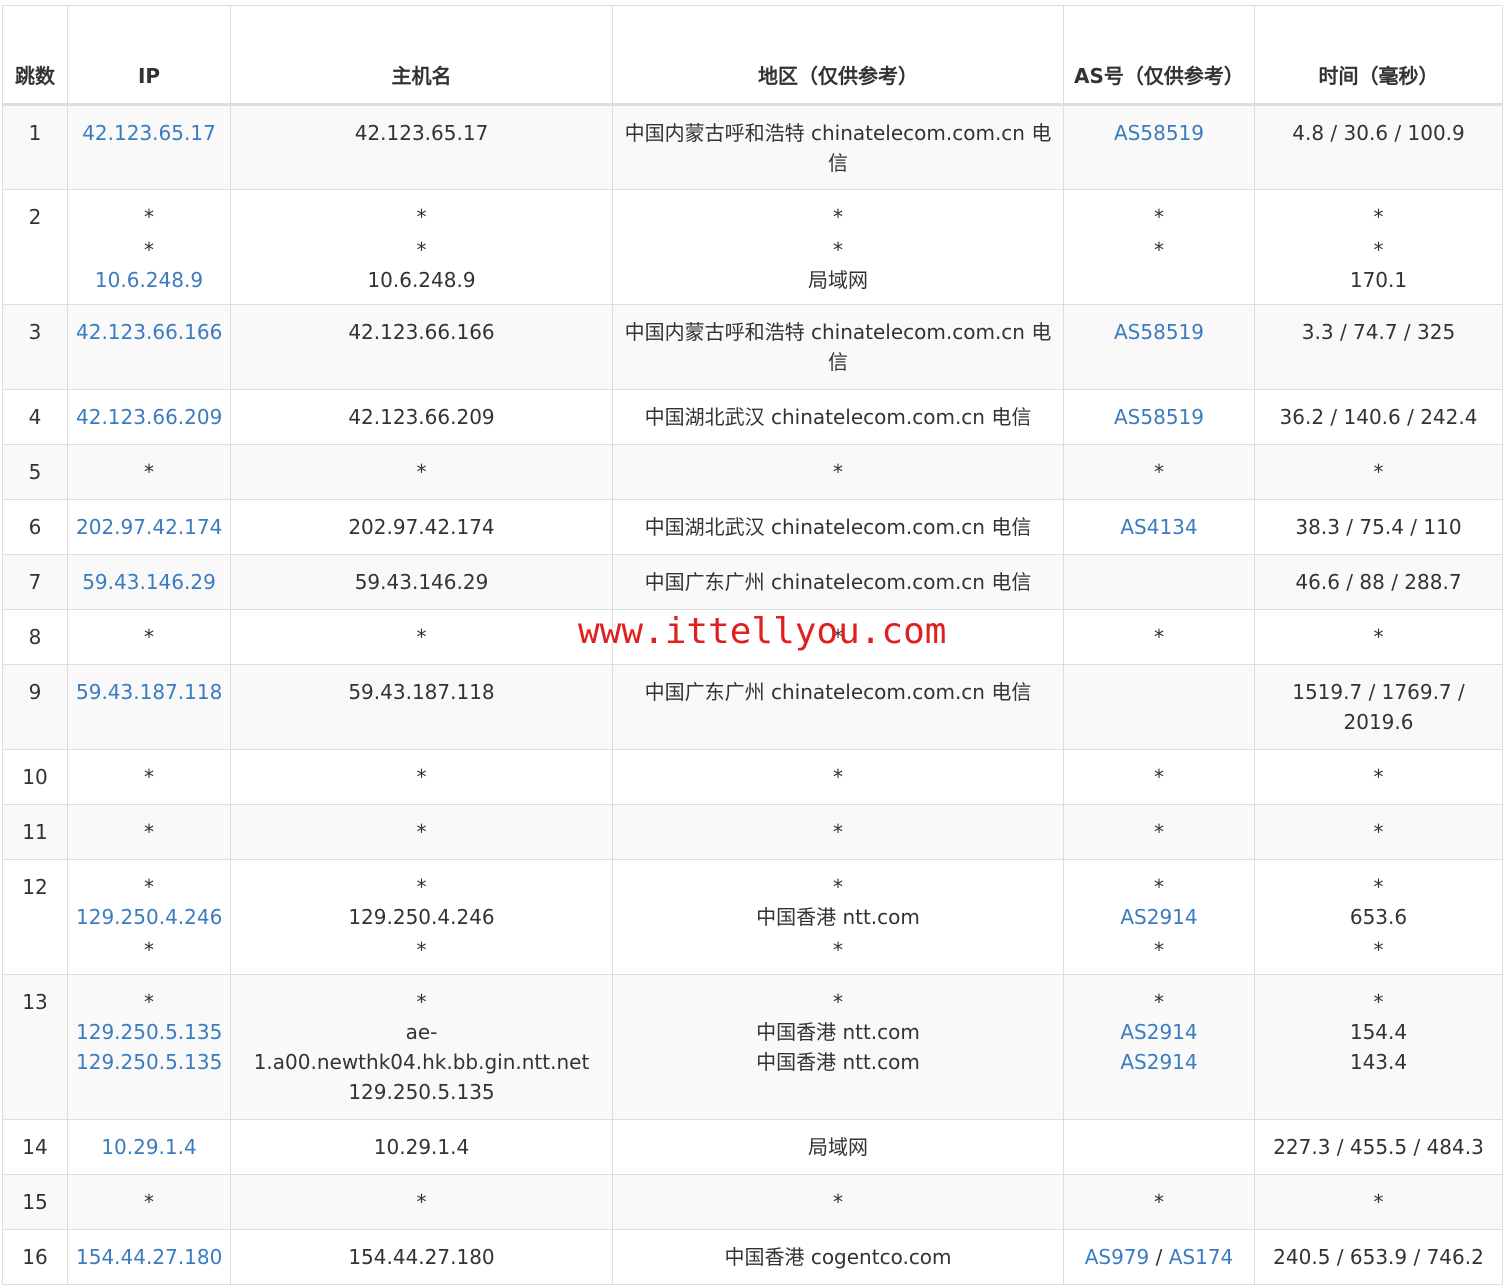 This screenshot has width=1508, height=1285. Describe the element at coordinates (35, 472) in the screenshot. I see `hop-cell: 5` at that location.